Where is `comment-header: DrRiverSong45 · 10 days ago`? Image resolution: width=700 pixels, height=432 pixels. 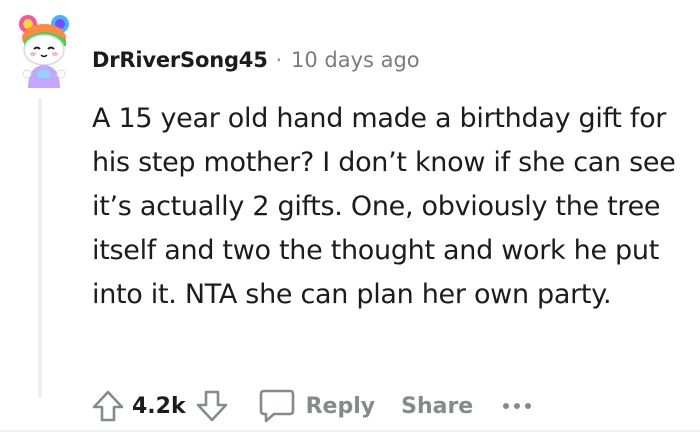
comment-header: DrRiverSong45 · 10 days ago is located at coordinates (256, 60).